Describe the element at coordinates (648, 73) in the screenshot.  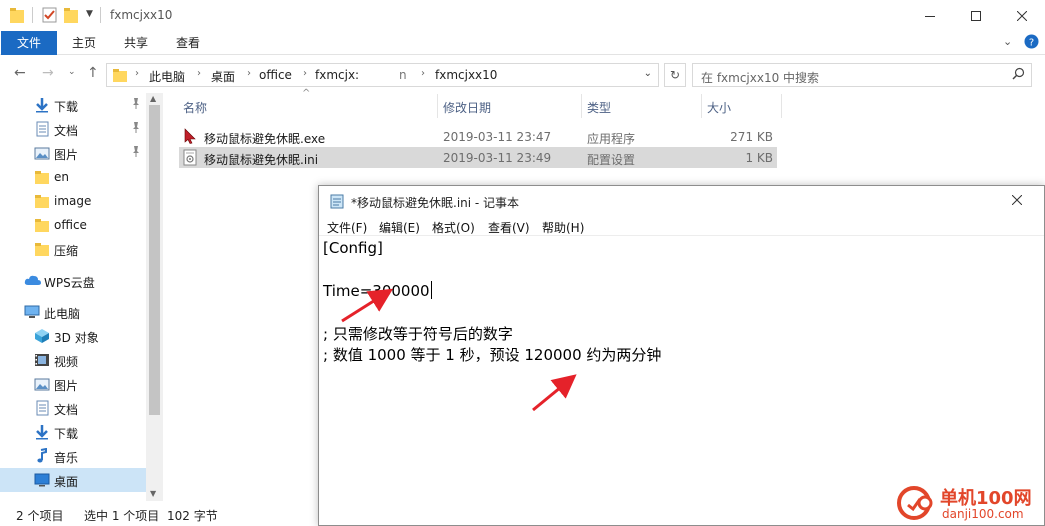
I see `address-dropdown-icon: ⌄` at that location.